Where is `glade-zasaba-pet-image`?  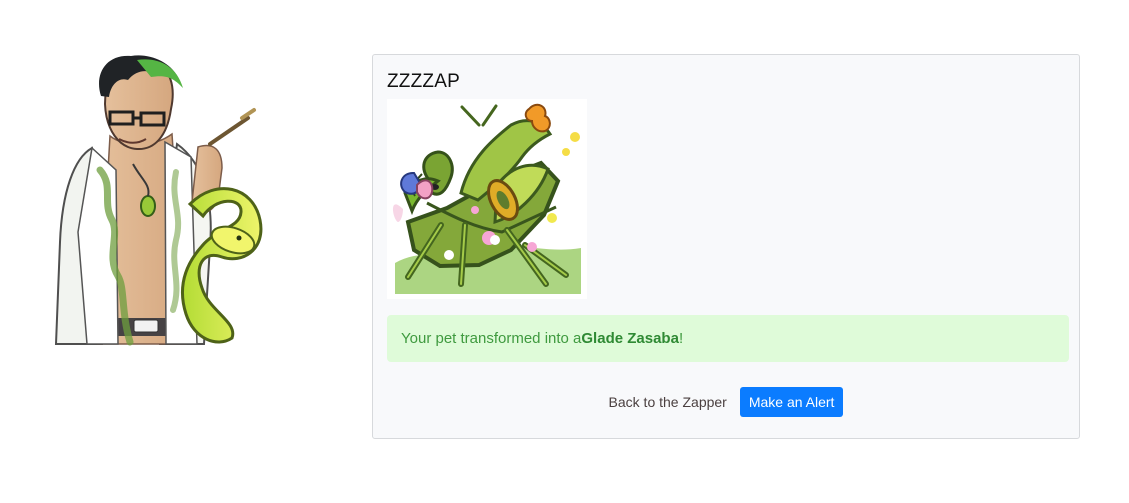 glade-zasaba-pet-image is located at coordinates (487, 199).